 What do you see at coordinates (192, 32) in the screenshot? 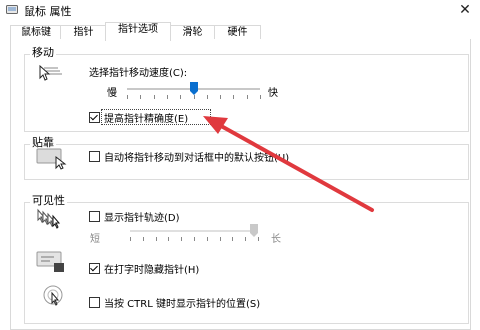
I see `tab-wheel: 滑轮` at bounding box center [192, 32].